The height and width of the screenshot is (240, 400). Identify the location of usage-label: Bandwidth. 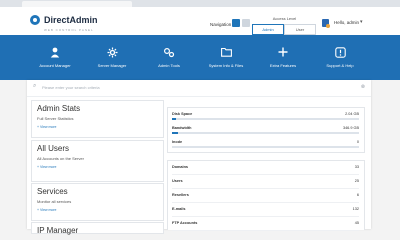
(182, 128).